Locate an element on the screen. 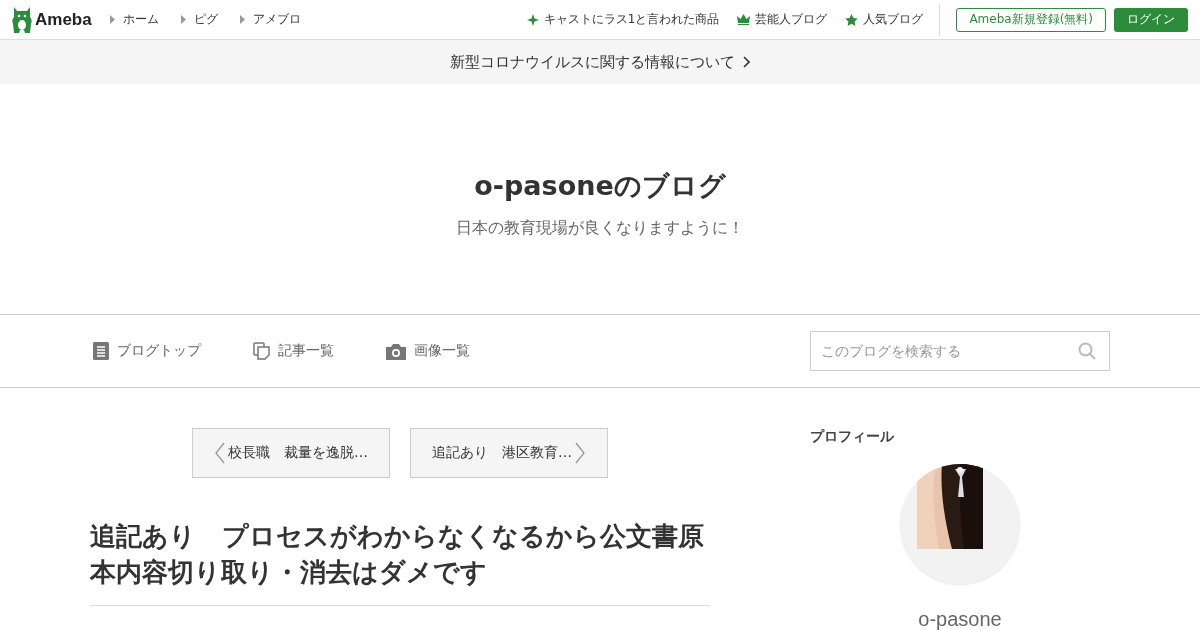 This screenshot has width=1200, height=630. camera-icon is located at coordinates (396, 351).